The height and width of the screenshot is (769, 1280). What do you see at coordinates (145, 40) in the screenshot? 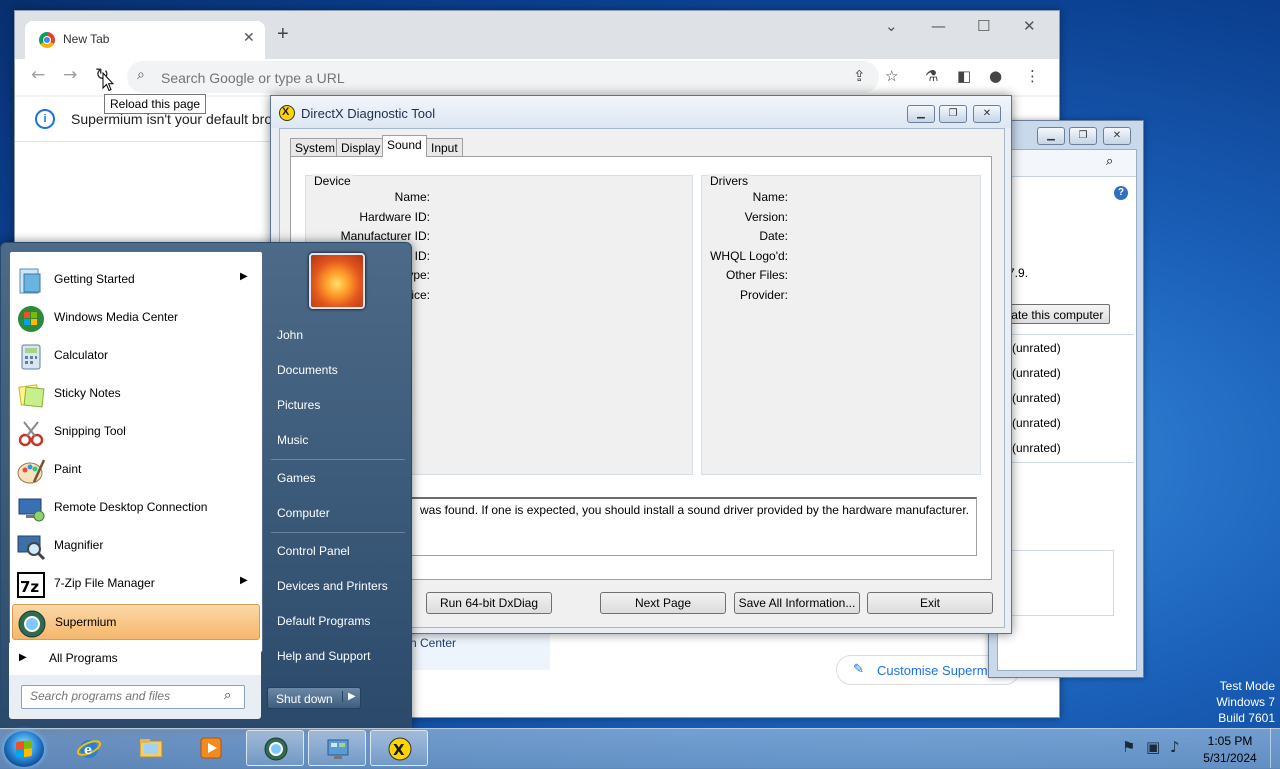
I see `tab-new-tab: New Tab ✕` at bounding box center [145, 40].